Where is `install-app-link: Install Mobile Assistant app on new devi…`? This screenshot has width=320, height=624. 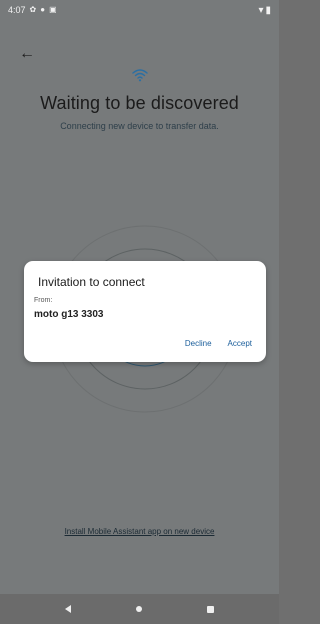
install-app-link: Install Mobile Assistant app on new devi… is located at coordinates (139, 531).